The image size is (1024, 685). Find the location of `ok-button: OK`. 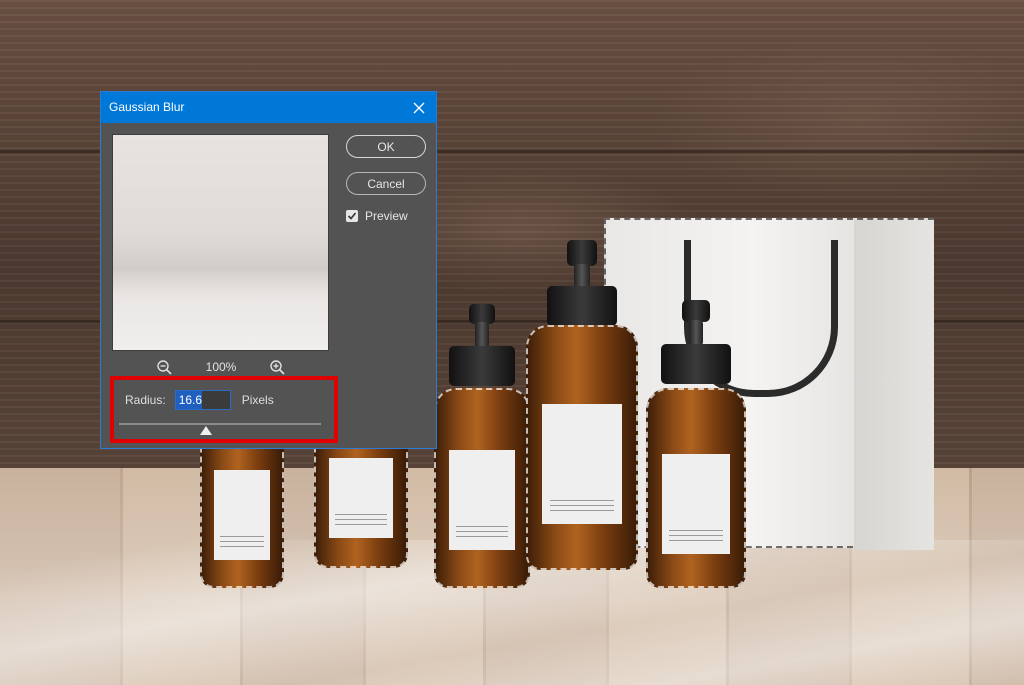

ok-button: OK is located at coordinates (386, 146).